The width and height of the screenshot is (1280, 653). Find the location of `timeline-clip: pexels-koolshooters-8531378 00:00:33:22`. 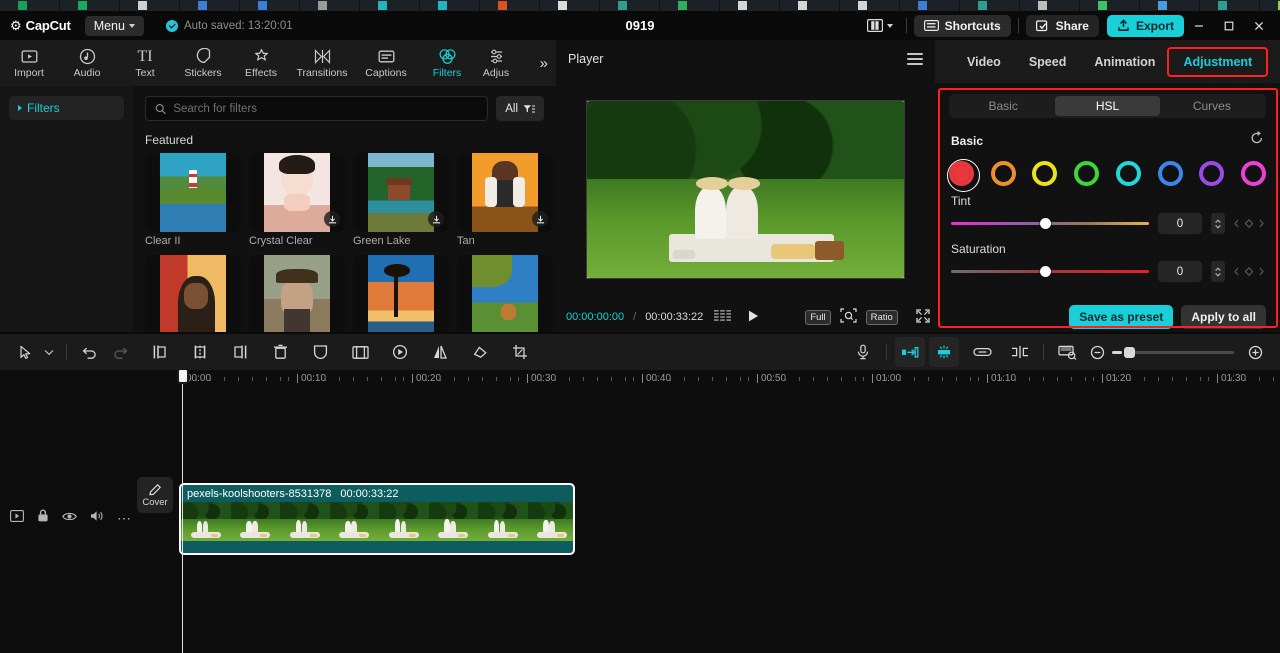

timeline-clip: pexels-koolshooters-8531378 00:00:33:22 is located at coordinates (377, 519).